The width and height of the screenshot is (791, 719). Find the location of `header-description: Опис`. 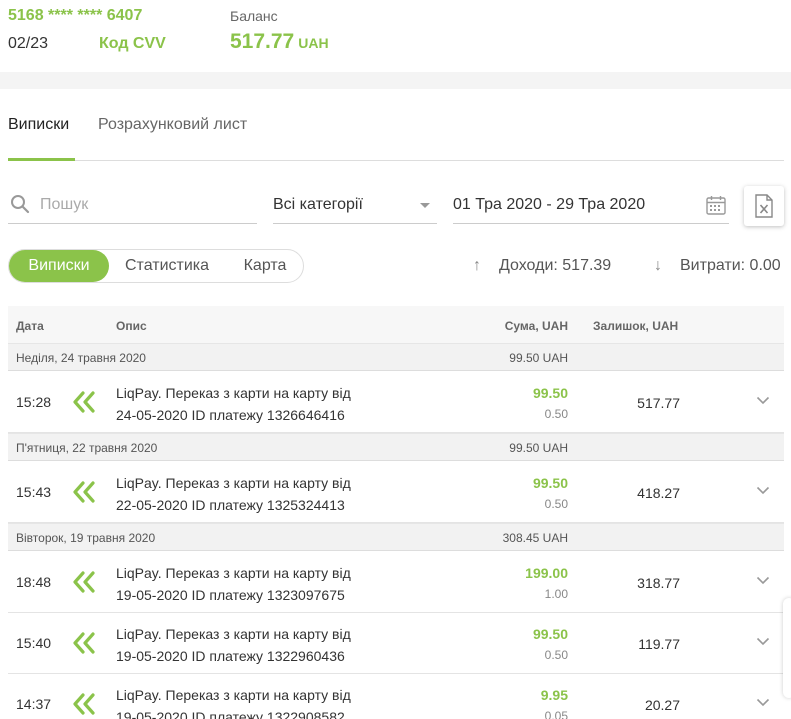

header-description: Опис is located at coordinates (131, 326).